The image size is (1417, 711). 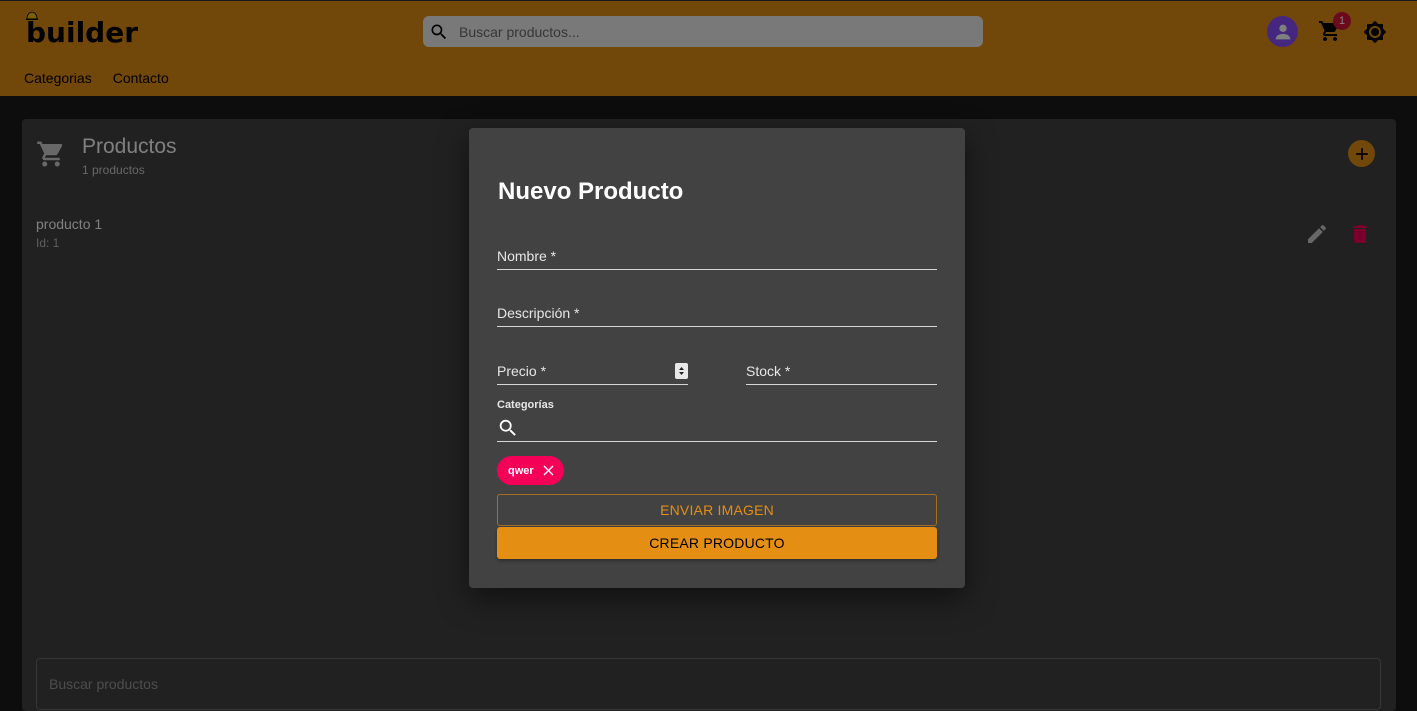 What do you see at coordinates (592, 371) in the screenshot?
I see `precio-field: Precio *` at bounding box center [592, 371].